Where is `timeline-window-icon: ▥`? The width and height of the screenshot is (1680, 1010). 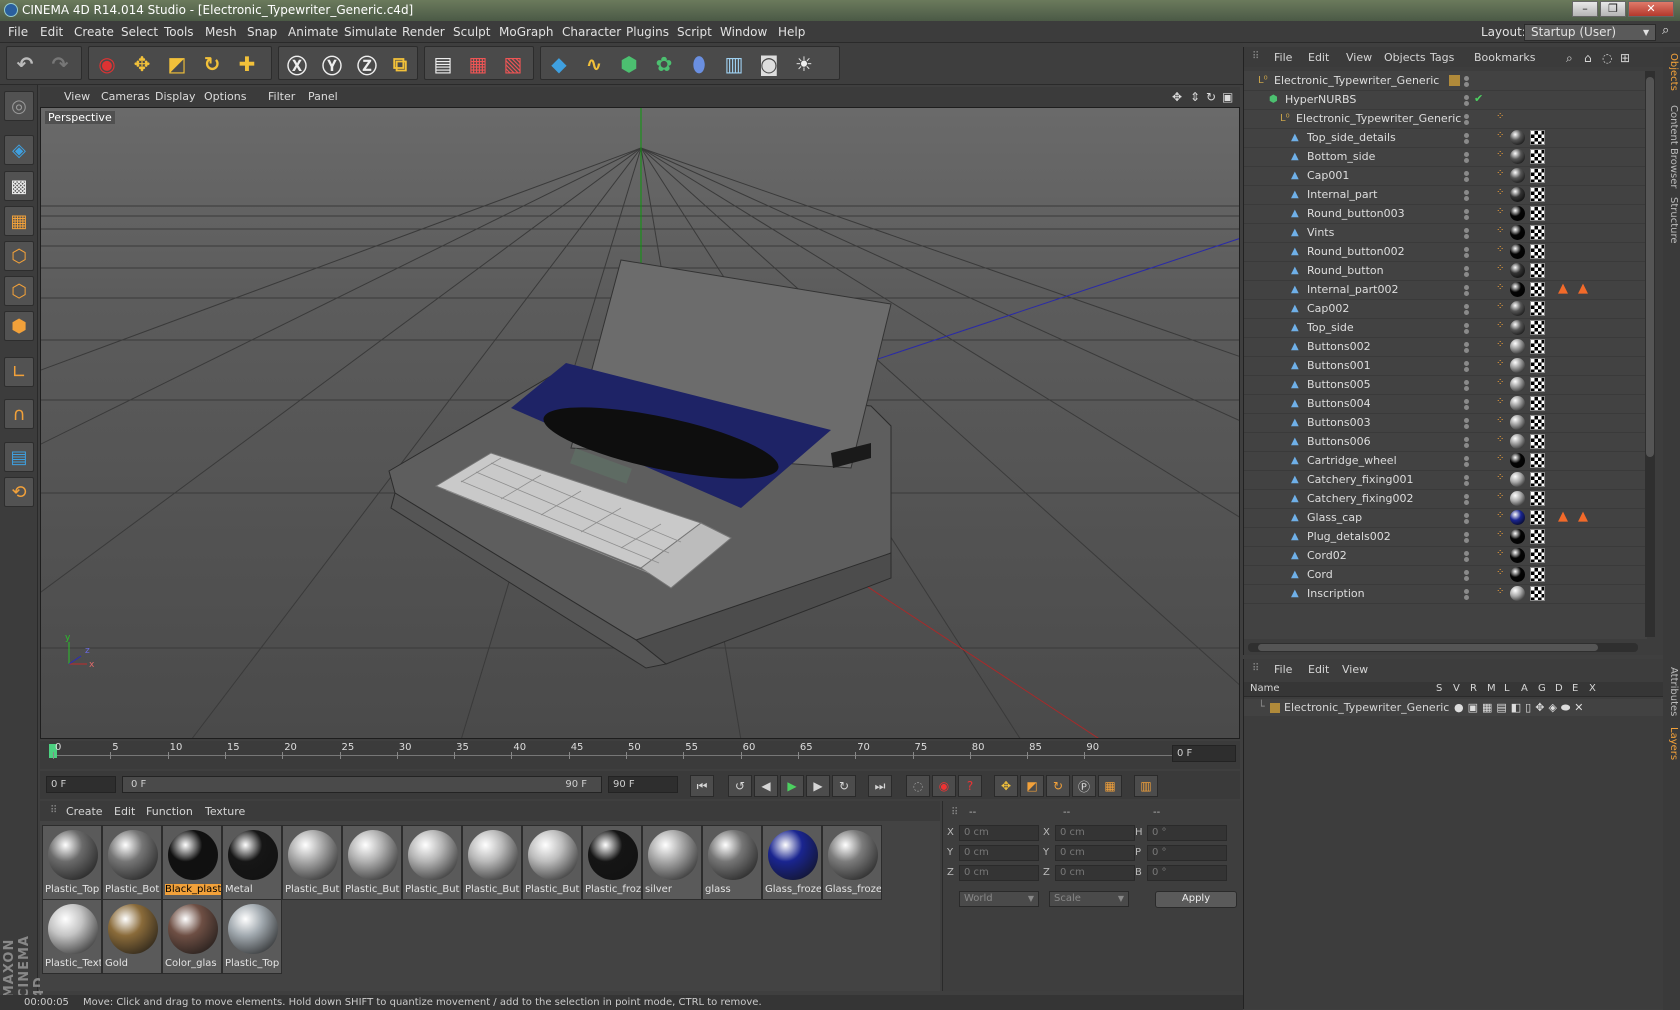
timeline-window-icon: ▥ is located at coordinates (1146, 786).